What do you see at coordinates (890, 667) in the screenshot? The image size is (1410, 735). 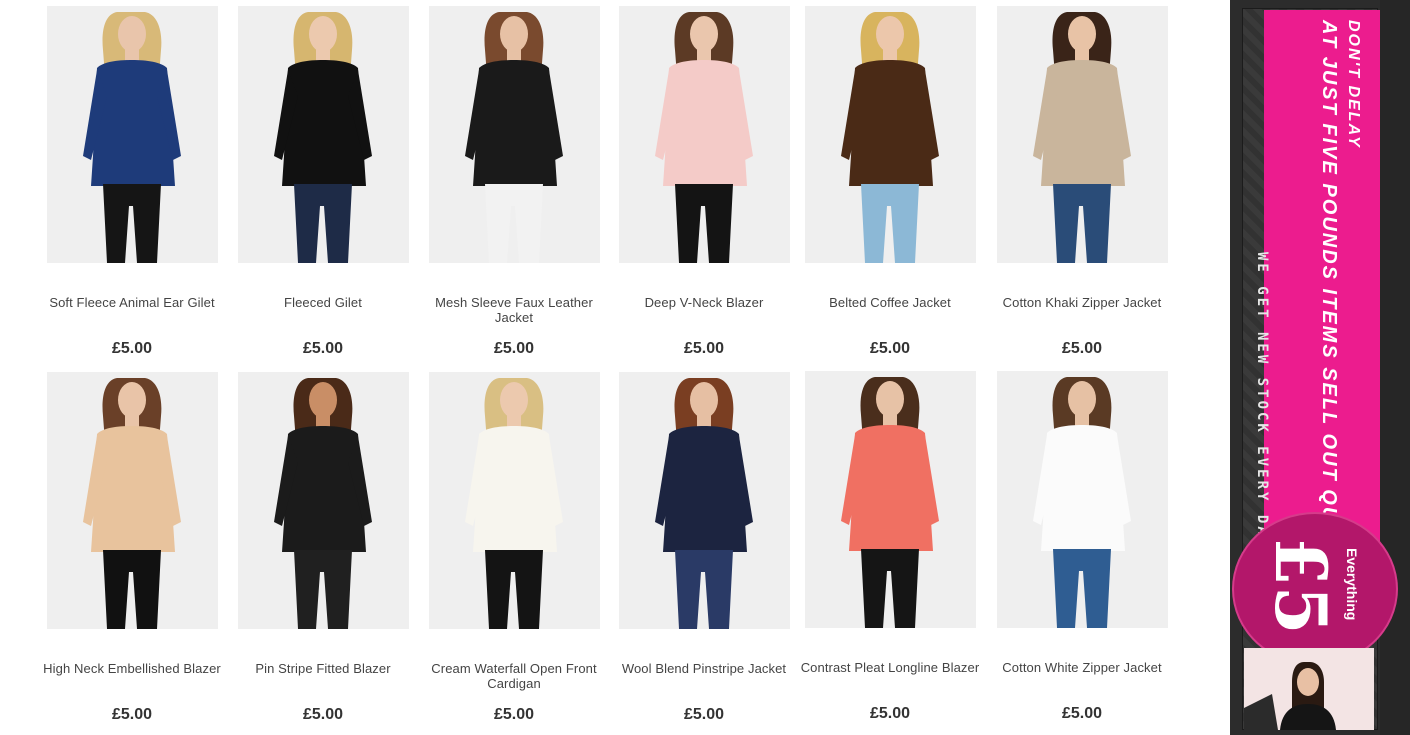 I see `product-name: Contrast Pleat Longline Blazer` at bounding box center [890, 667].